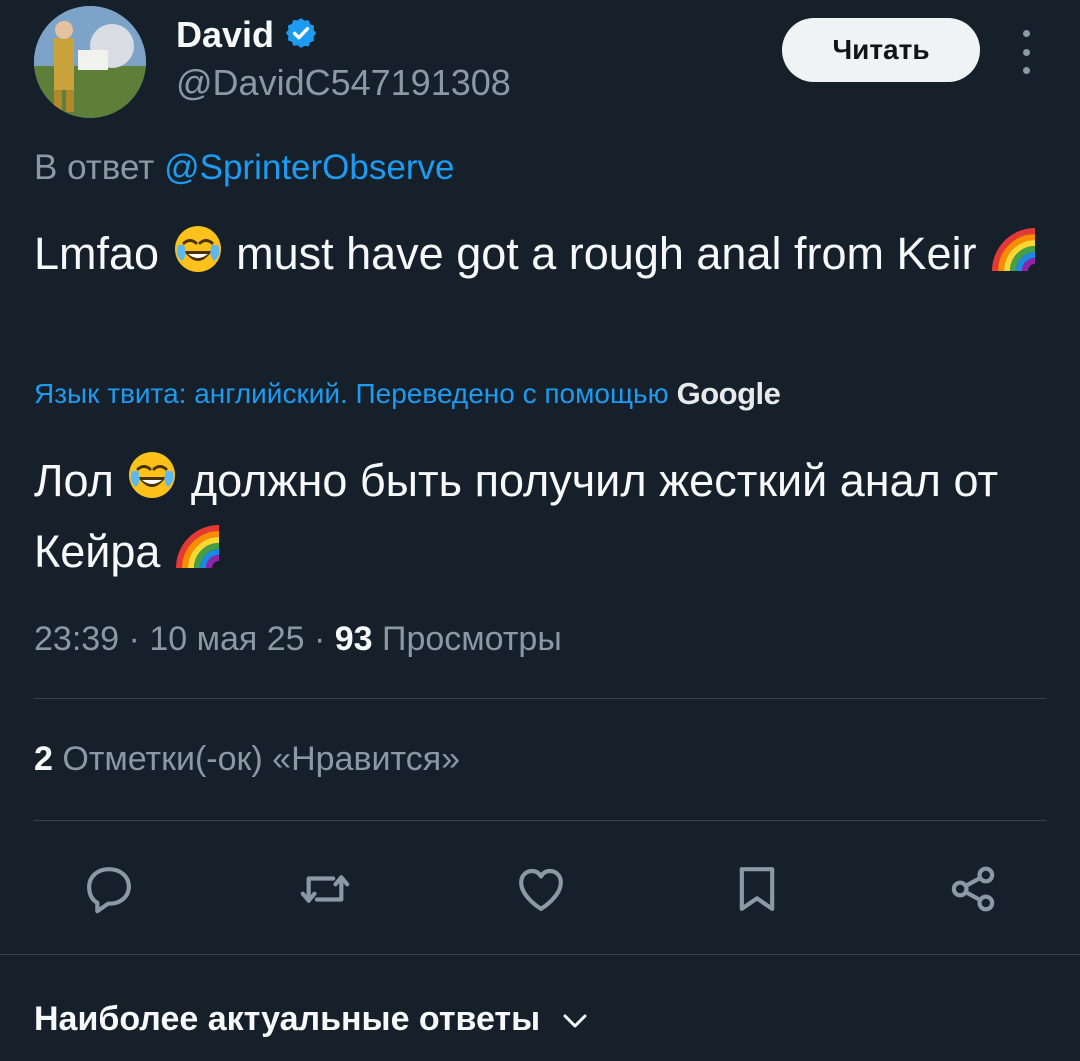  I want to click on tweet-text-part1: Lmfao, so click(97, 253).